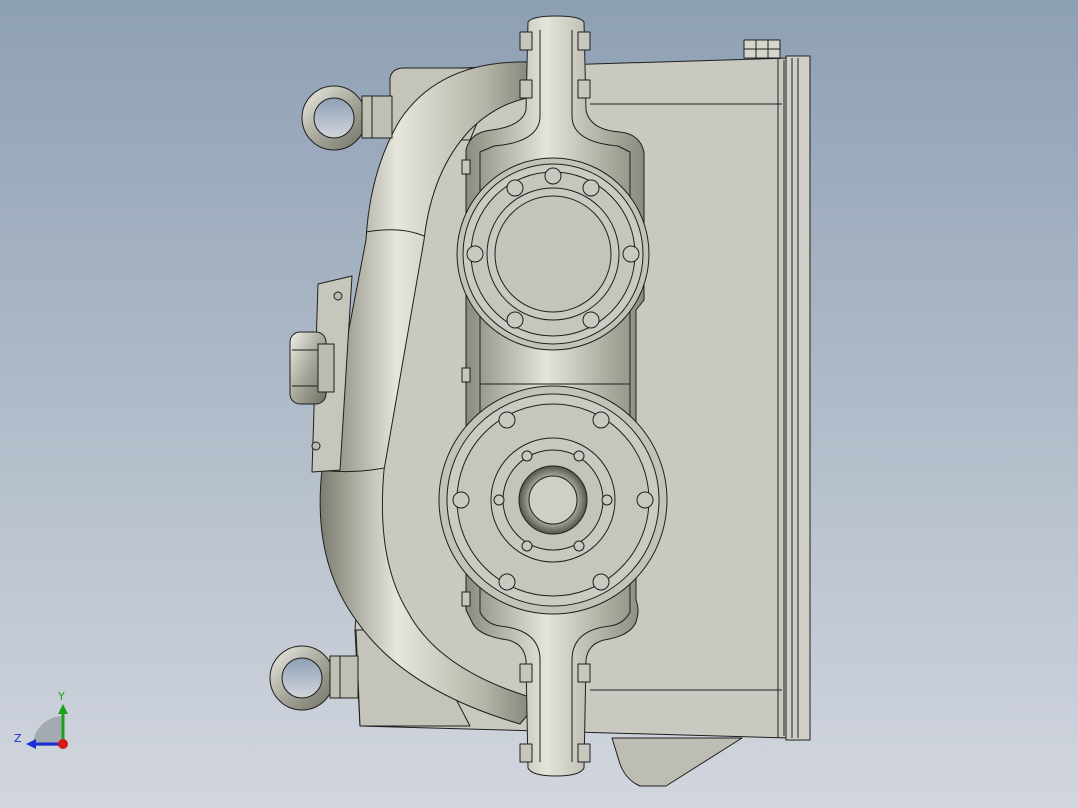 The image size is (1078, 808). What do you see at coordinates (61, 696) in the screenshot?
I see `y-axis-label: Y` at bounding box center [61, 696].